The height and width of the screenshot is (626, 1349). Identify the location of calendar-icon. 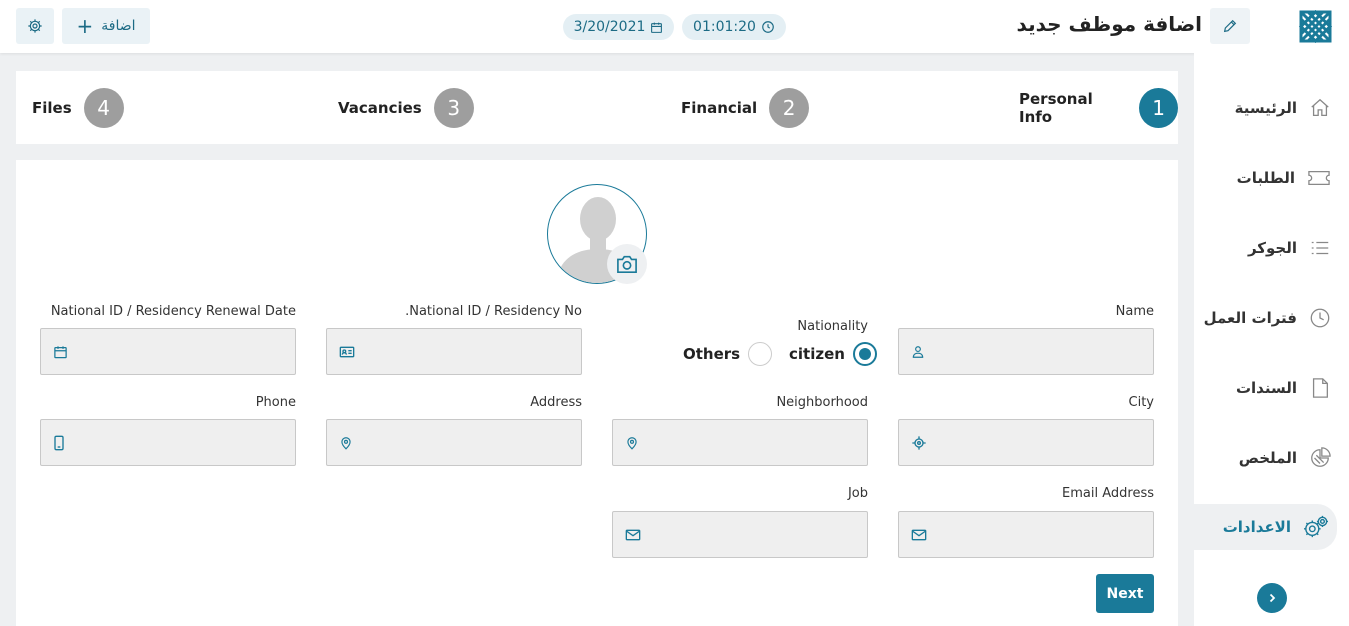
(656, 27).